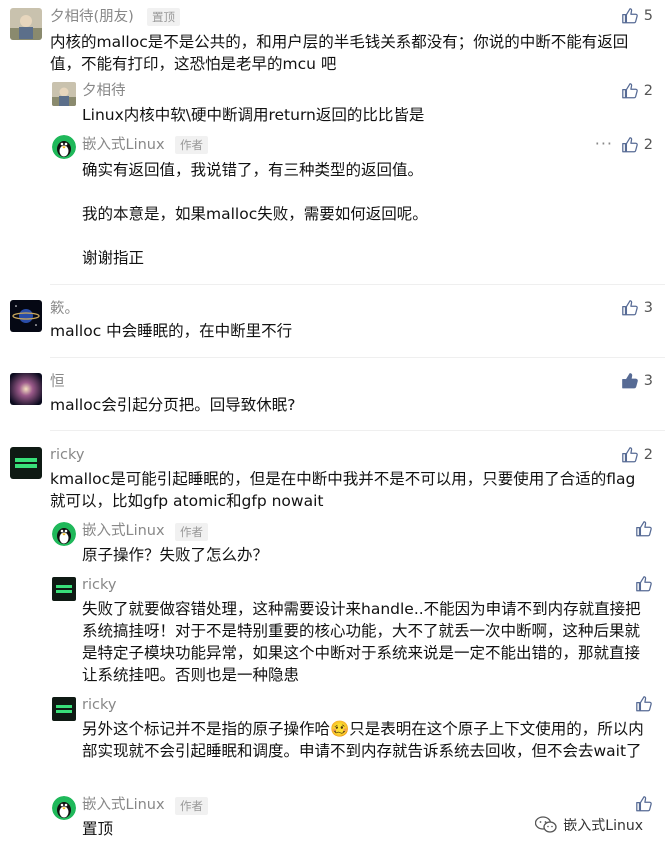 This screenshot has width=665, height=853. What do you see at coordinates (604, 144) in the screenshot?
I see `more-dots-icon: ···` at bounding box center [604, 144].